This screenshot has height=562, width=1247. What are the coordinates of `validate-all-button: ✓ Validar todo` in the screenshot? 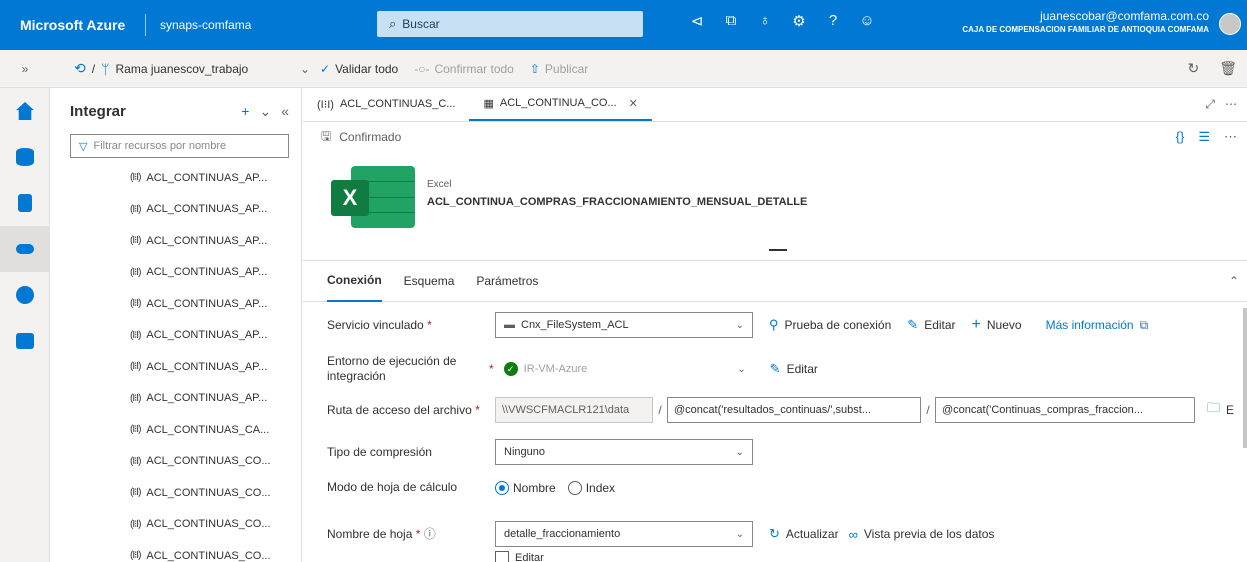 It's located at (359, 69).